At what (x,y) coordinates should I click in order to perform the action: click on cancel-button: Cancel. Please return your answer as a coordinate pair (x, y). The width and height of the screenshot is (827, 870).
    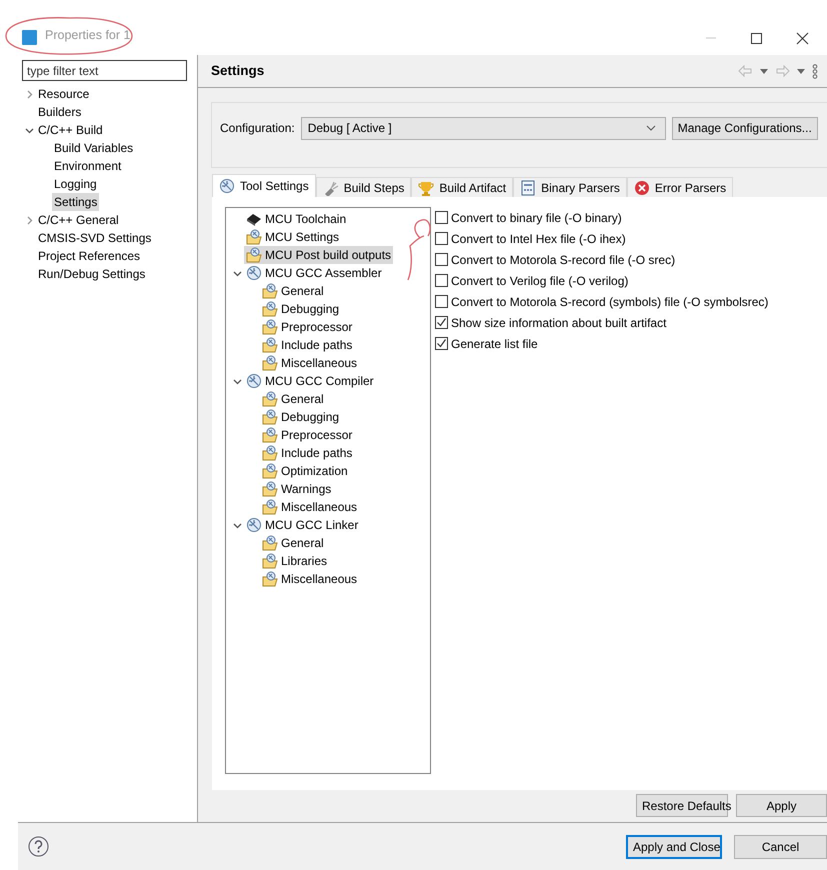
    Looking at the image, I should click on (780, 846).